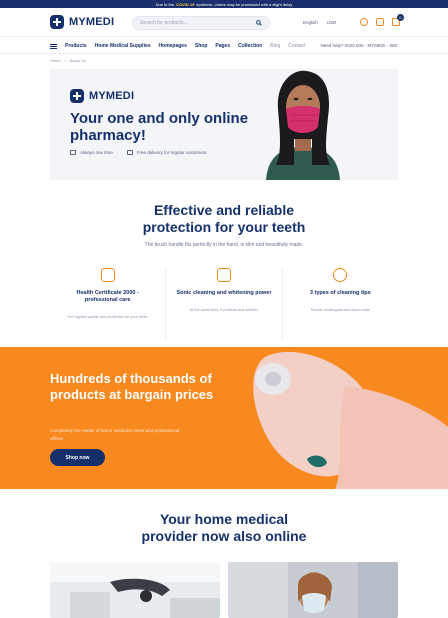 The width and height of the screenshot is (448, 618). I want to click on hero-logo-icon, so click(77, 96).